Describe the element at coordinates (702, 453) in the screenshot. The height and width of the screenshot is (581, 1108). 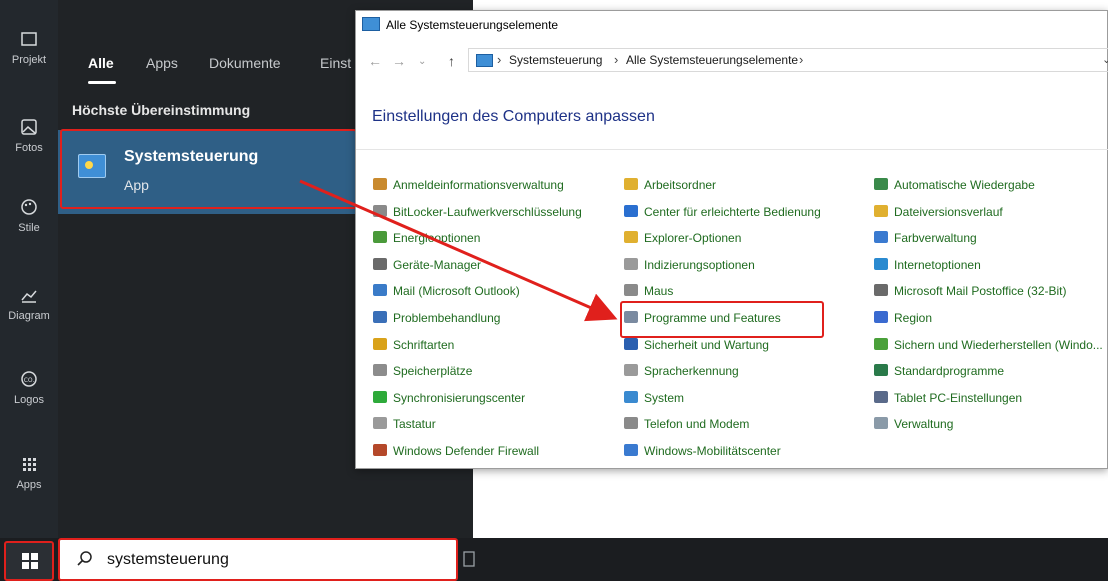
I see `control-panel-item: Windows-Mobilitätscenter` at that location.